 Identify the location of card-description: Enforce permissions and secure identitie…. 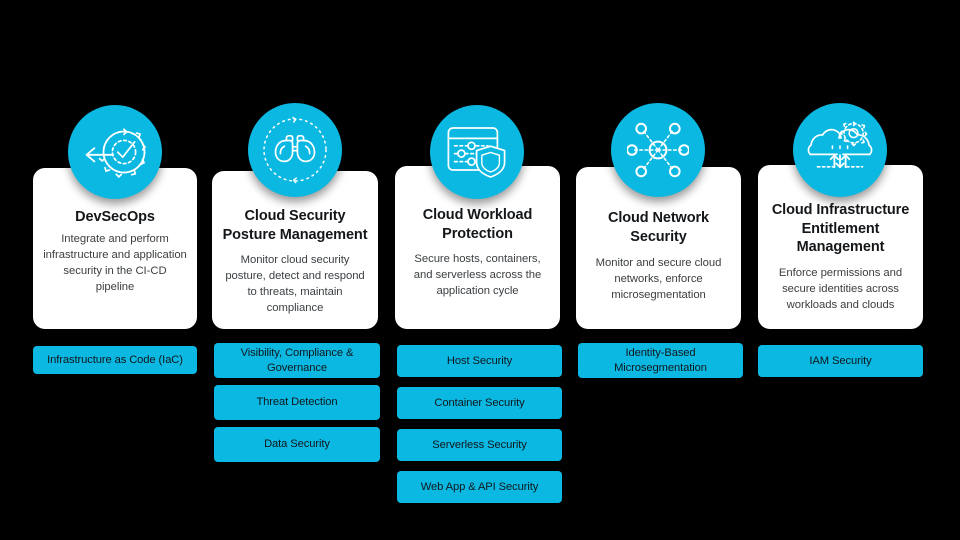
(840, 288).